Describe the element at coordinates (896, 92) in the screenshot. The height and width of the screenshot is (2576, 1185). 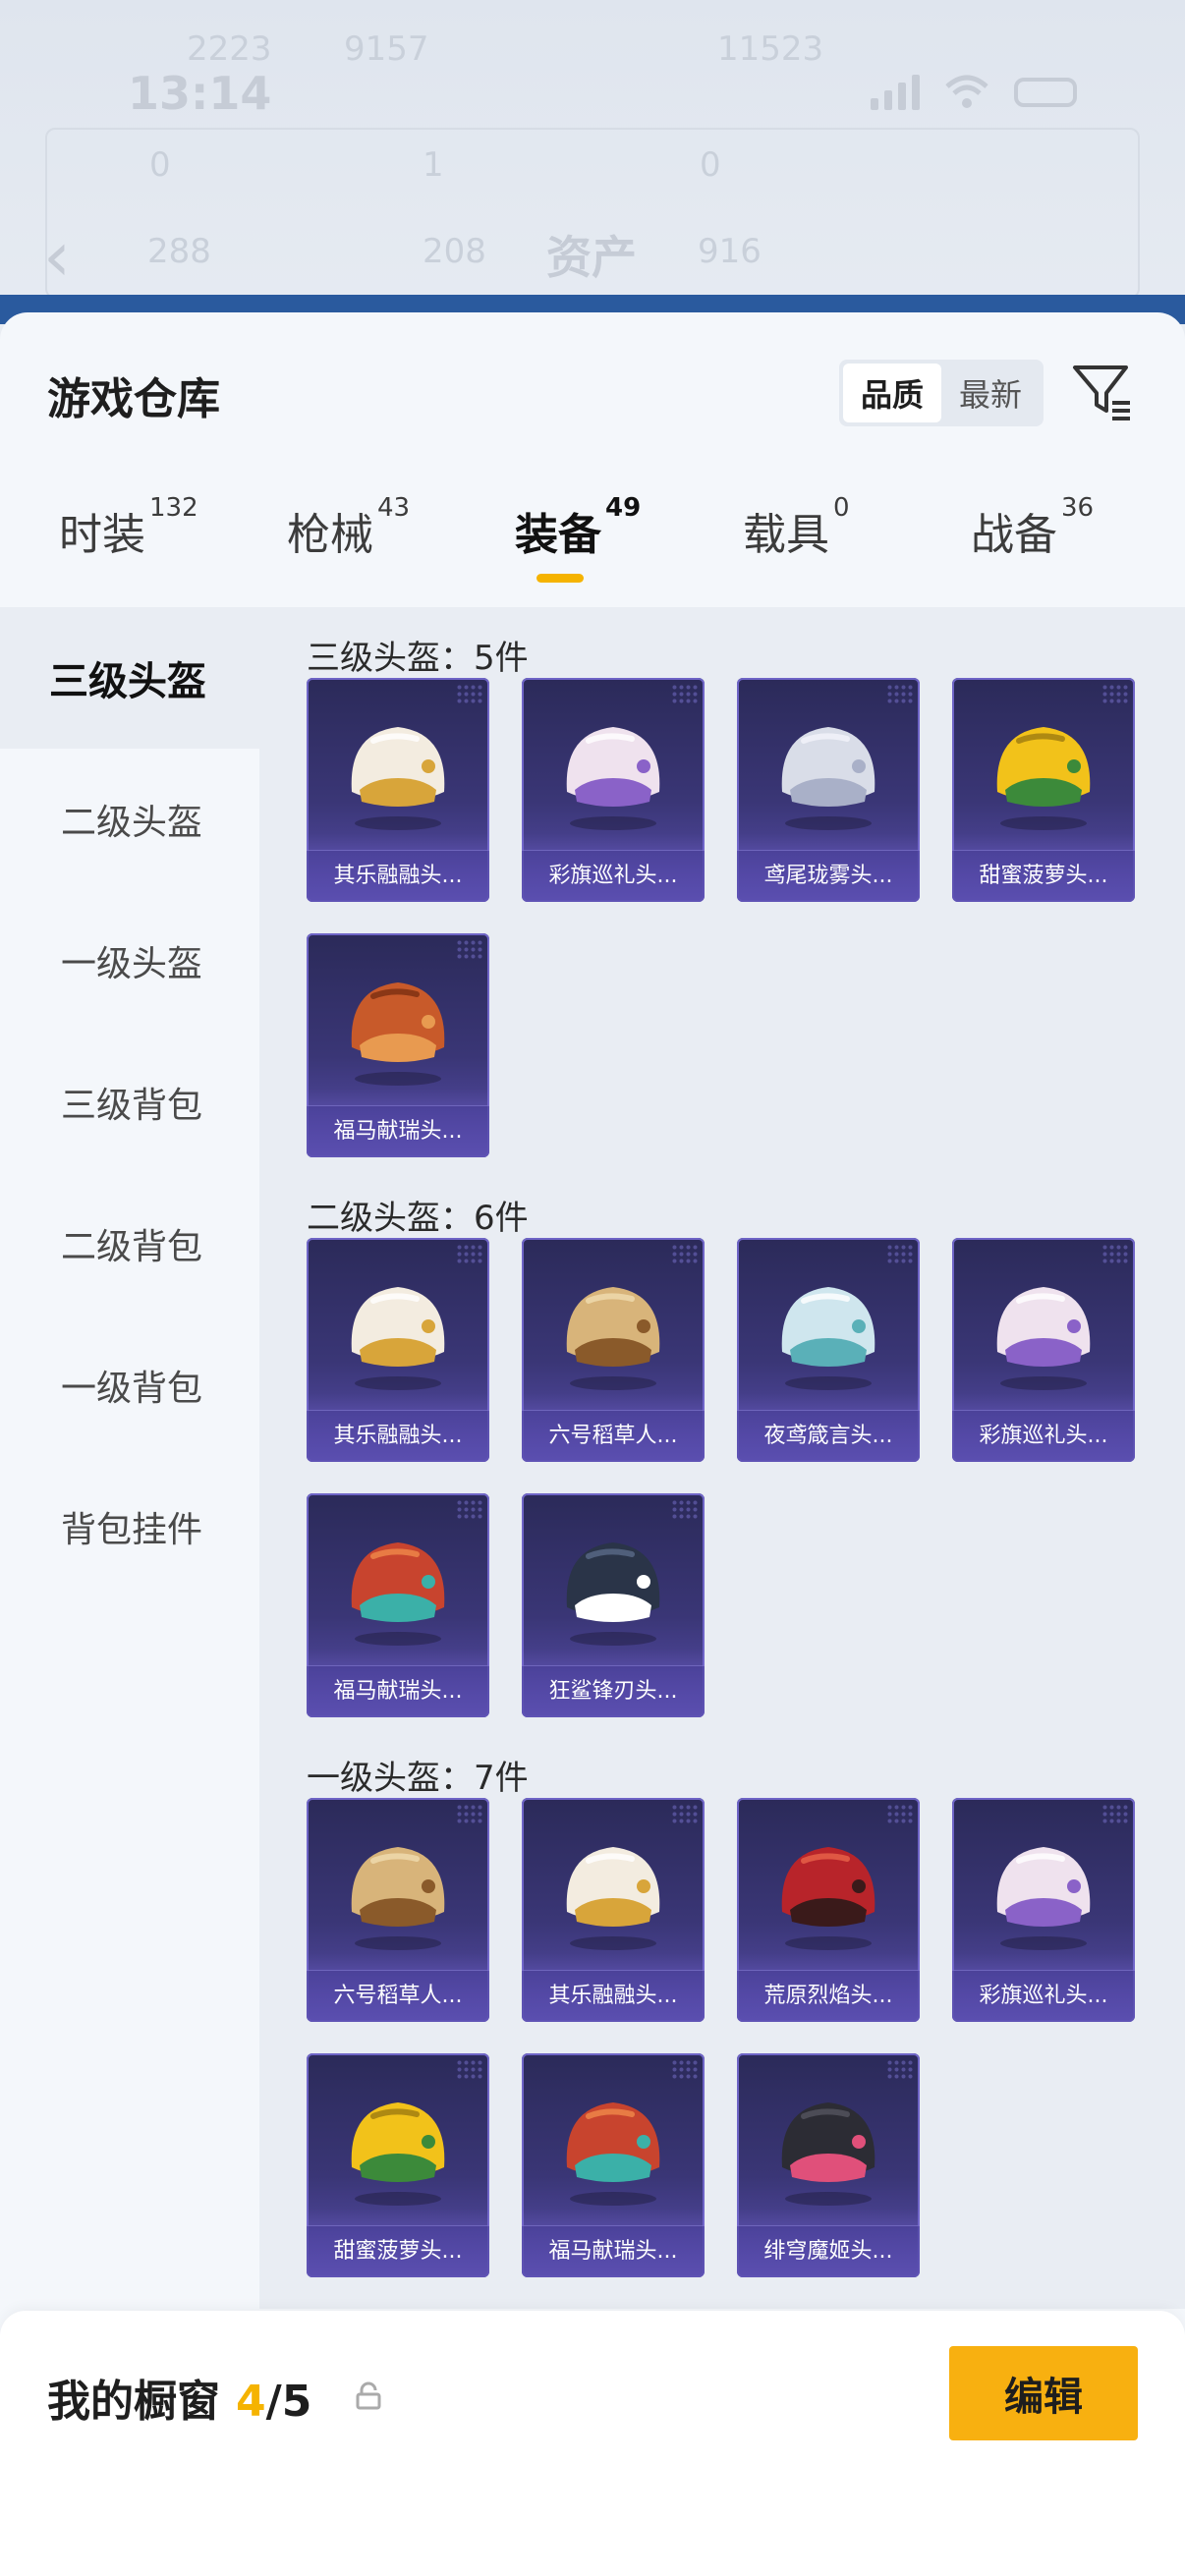
I see `signal-icon` at that location.